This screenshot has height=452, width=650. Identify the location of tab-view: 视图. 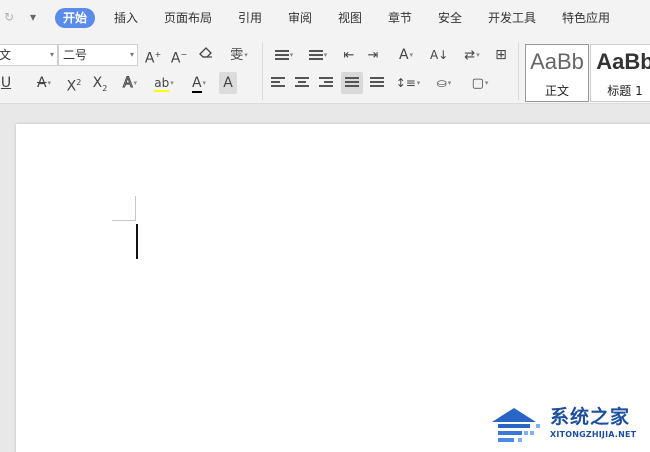
(350, 18).